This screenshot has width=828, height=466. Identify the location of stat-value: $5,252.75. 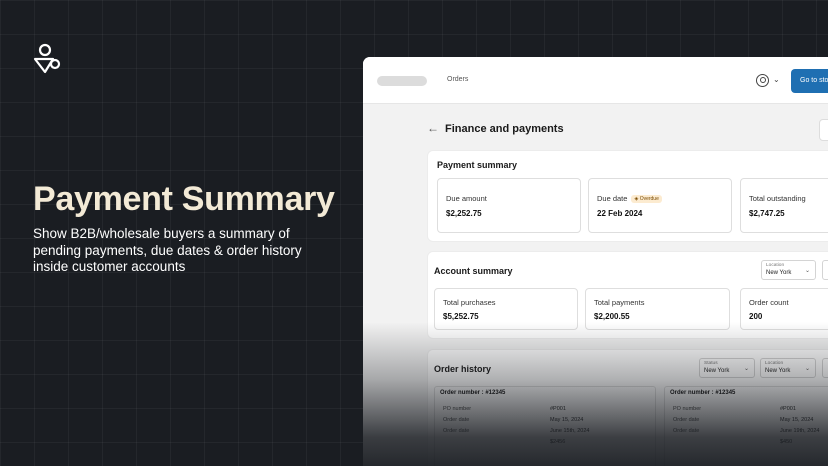
(461, 316).